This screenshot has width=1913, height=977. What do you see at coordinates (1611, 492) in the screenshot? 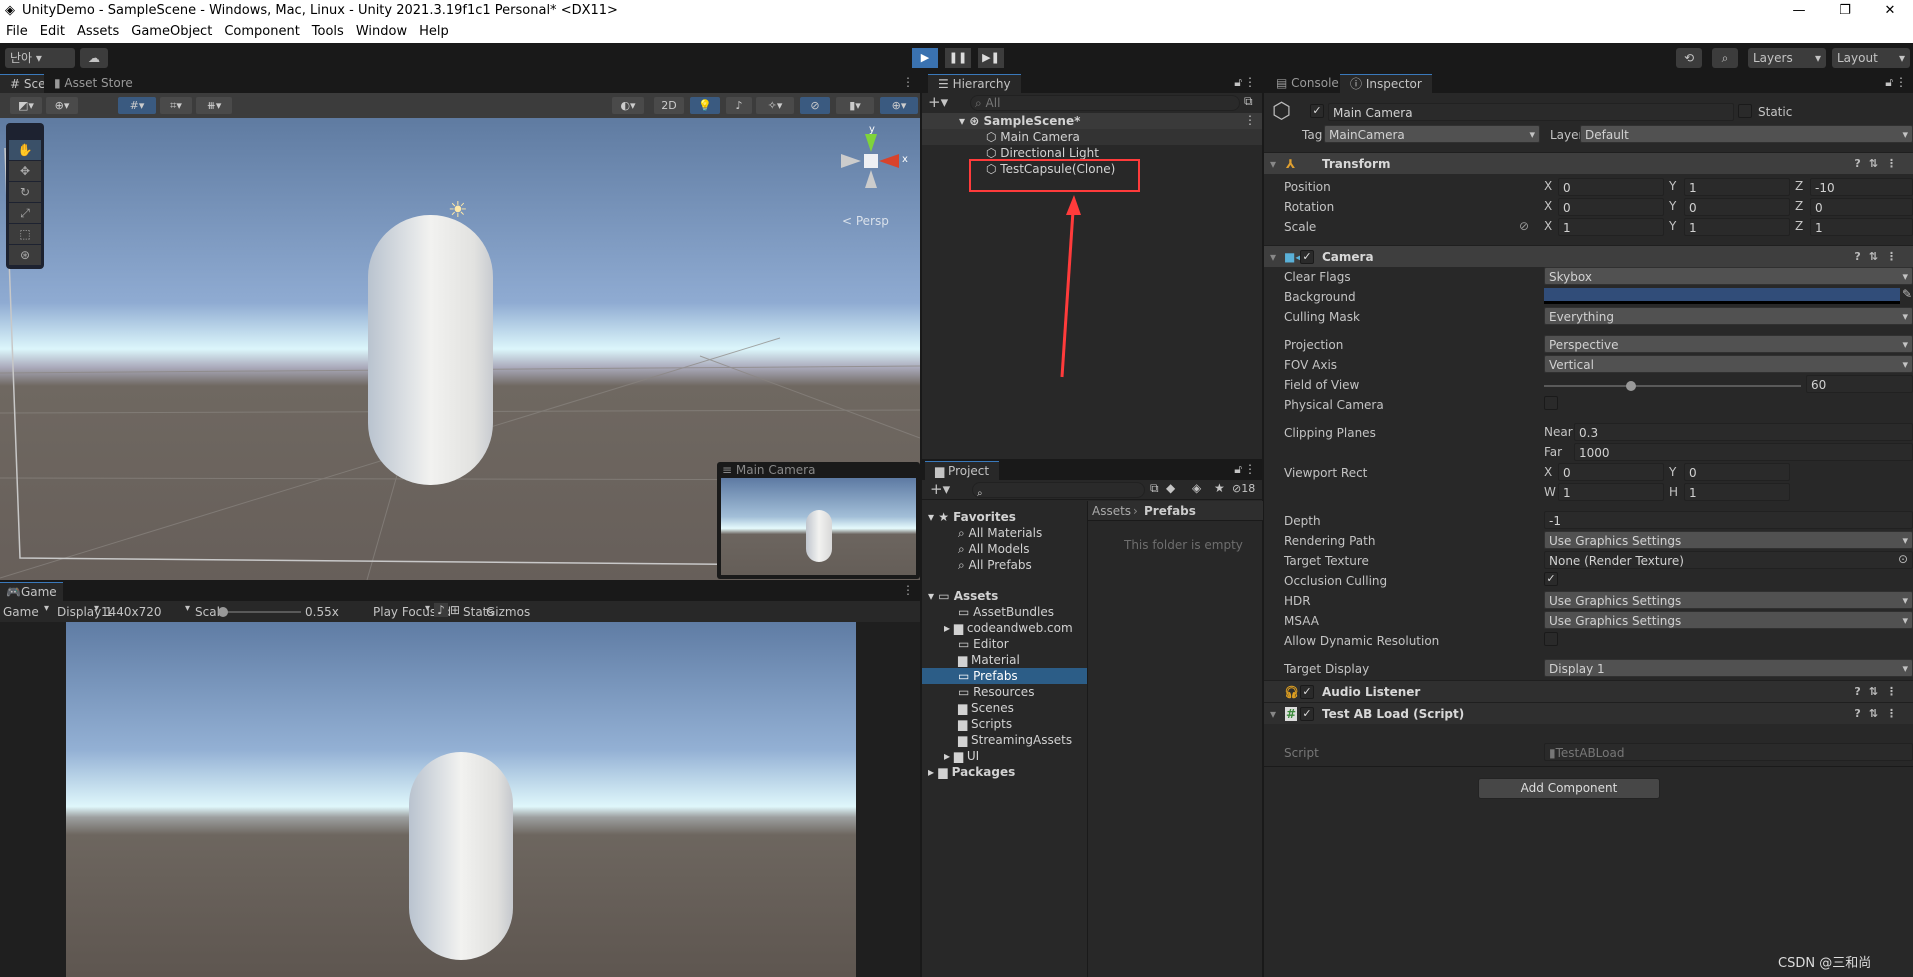
I see `viewport-w-field: 1` at bounding box center [1611, 492].